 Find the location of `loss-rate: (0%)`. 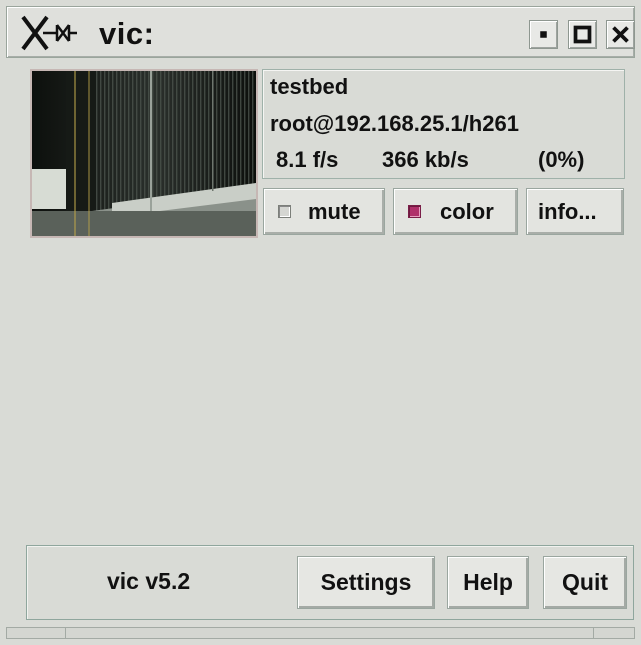

loss-rate: (0%) is located at coordinates (561, 159).